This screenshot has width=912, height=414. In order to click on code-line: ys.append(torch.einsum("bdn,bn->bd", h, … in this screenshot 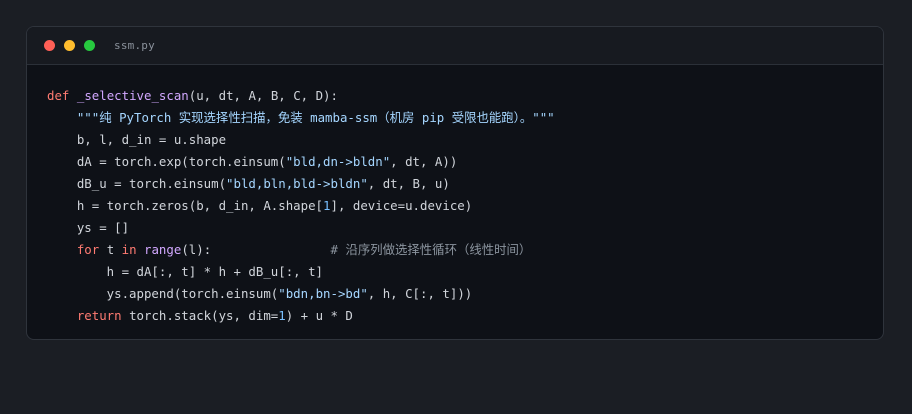, I will do `click(260, 293)`.